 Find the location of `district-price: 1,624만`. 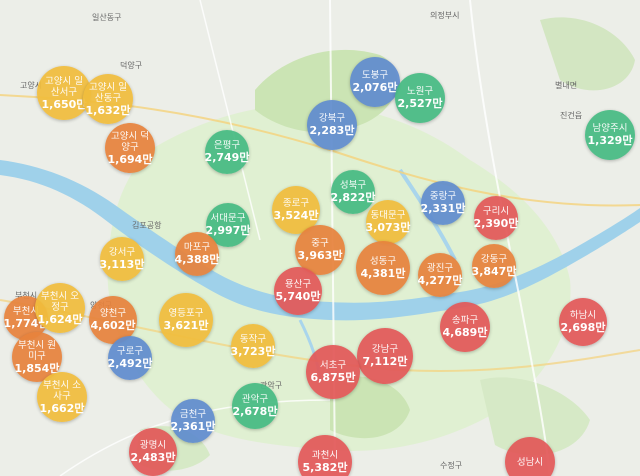

district-price: 1,624만 is located at coordinates (60, 319).